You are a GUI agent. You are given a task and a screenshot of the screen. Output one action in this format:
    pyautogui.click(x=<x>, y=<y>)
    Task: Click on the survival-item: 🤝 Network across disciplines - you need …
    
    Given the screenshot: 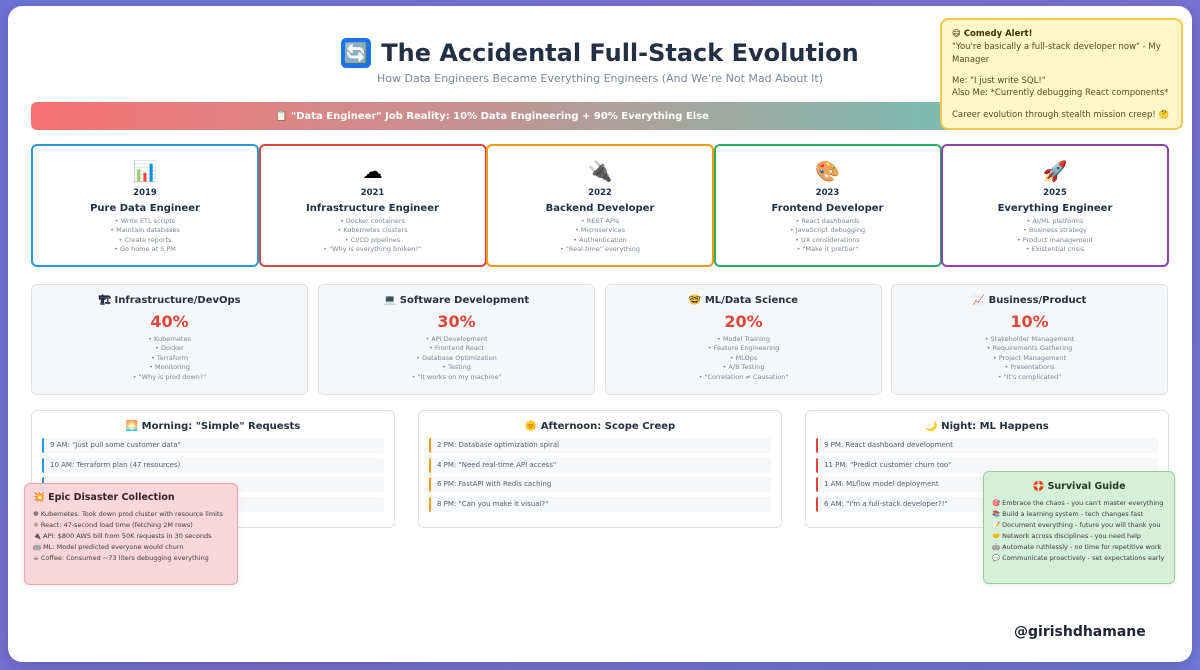 What is the action you would take?
    pyautogui.click(x=1067, y=536)
    